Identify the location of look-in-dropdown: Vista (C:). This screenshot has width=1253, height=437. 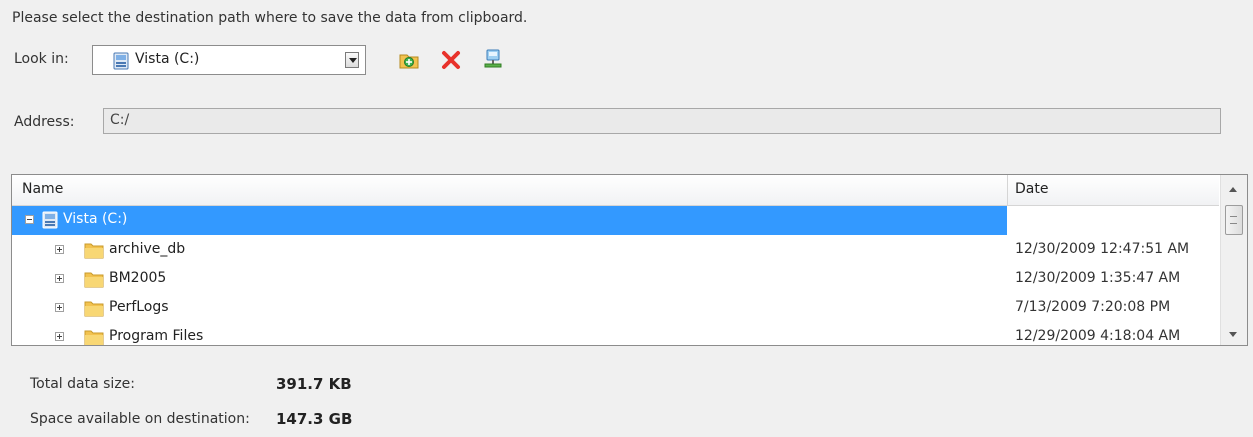
(229, 60).